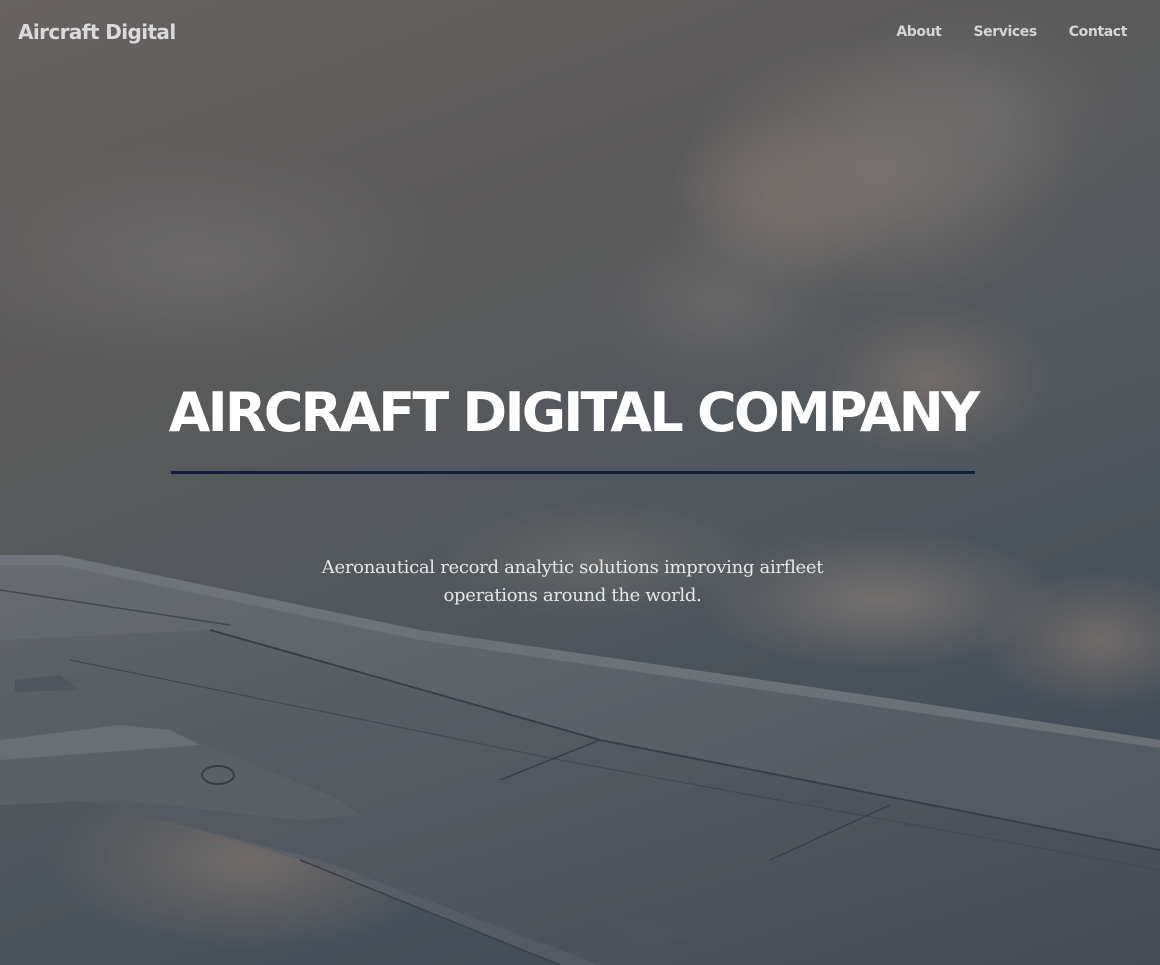 The height and width of the screenshot is (965, 1160). I want to click on nav-link-services: Services, so click(1005, 32).